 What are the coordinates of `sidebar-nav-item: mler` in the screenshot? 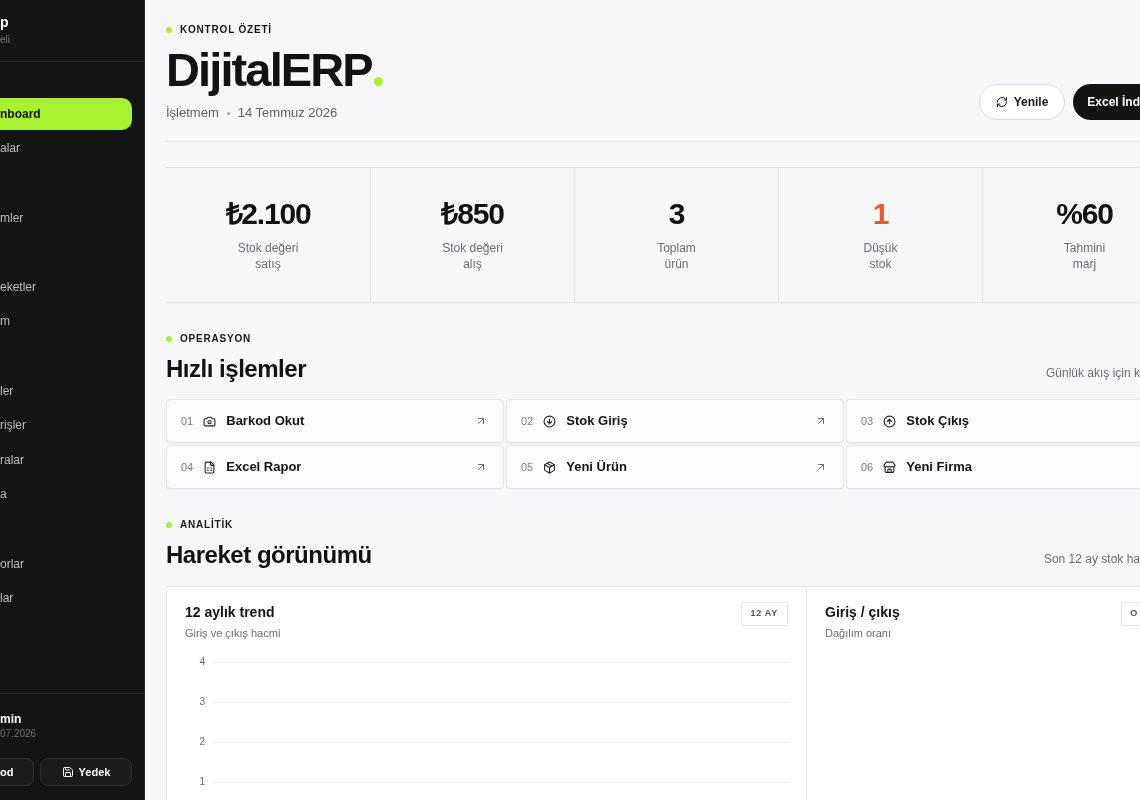 It's located at (12, 217).